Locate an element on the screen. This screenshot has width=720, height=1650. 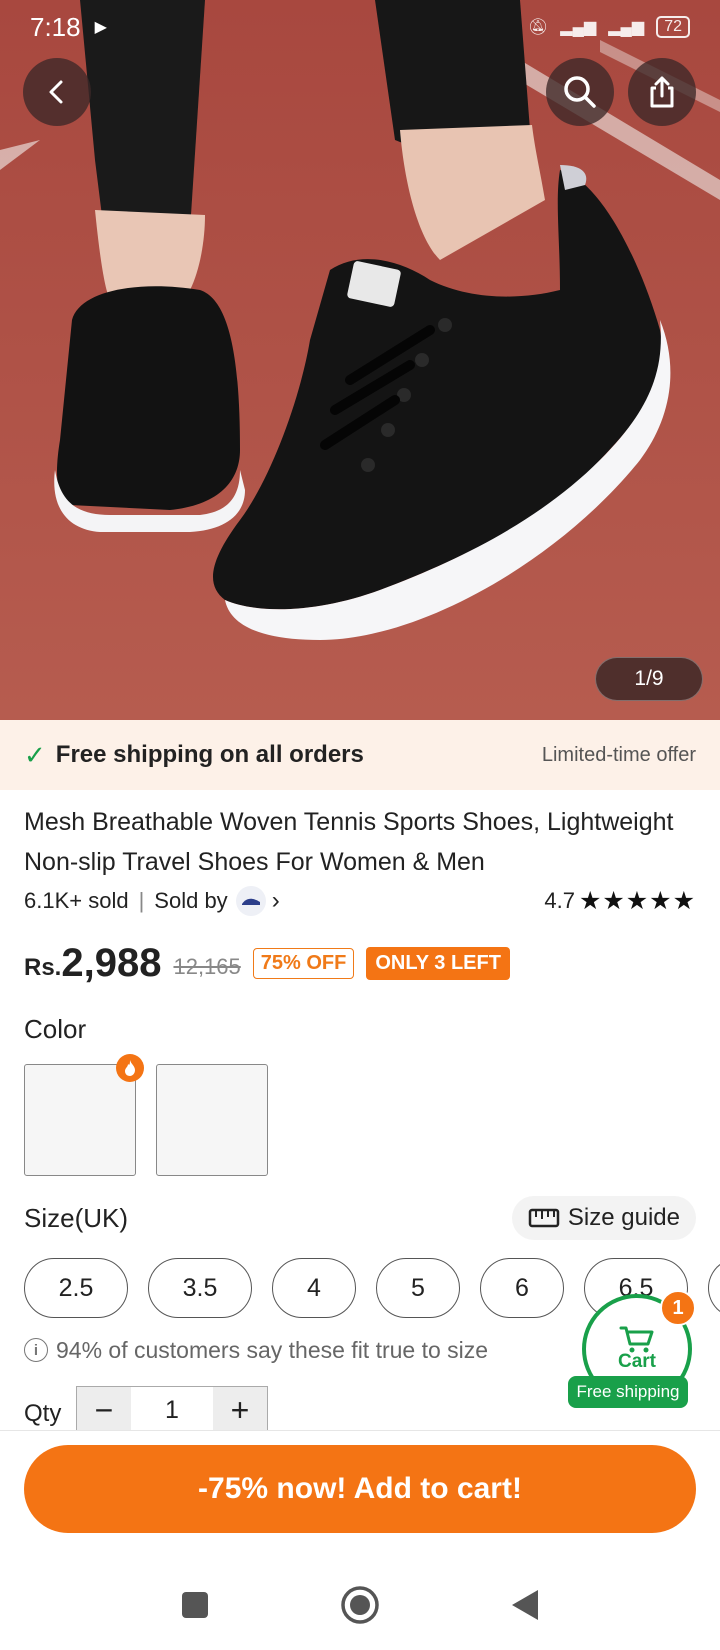
size-option: 6 is located at coordinates (522, 1288).